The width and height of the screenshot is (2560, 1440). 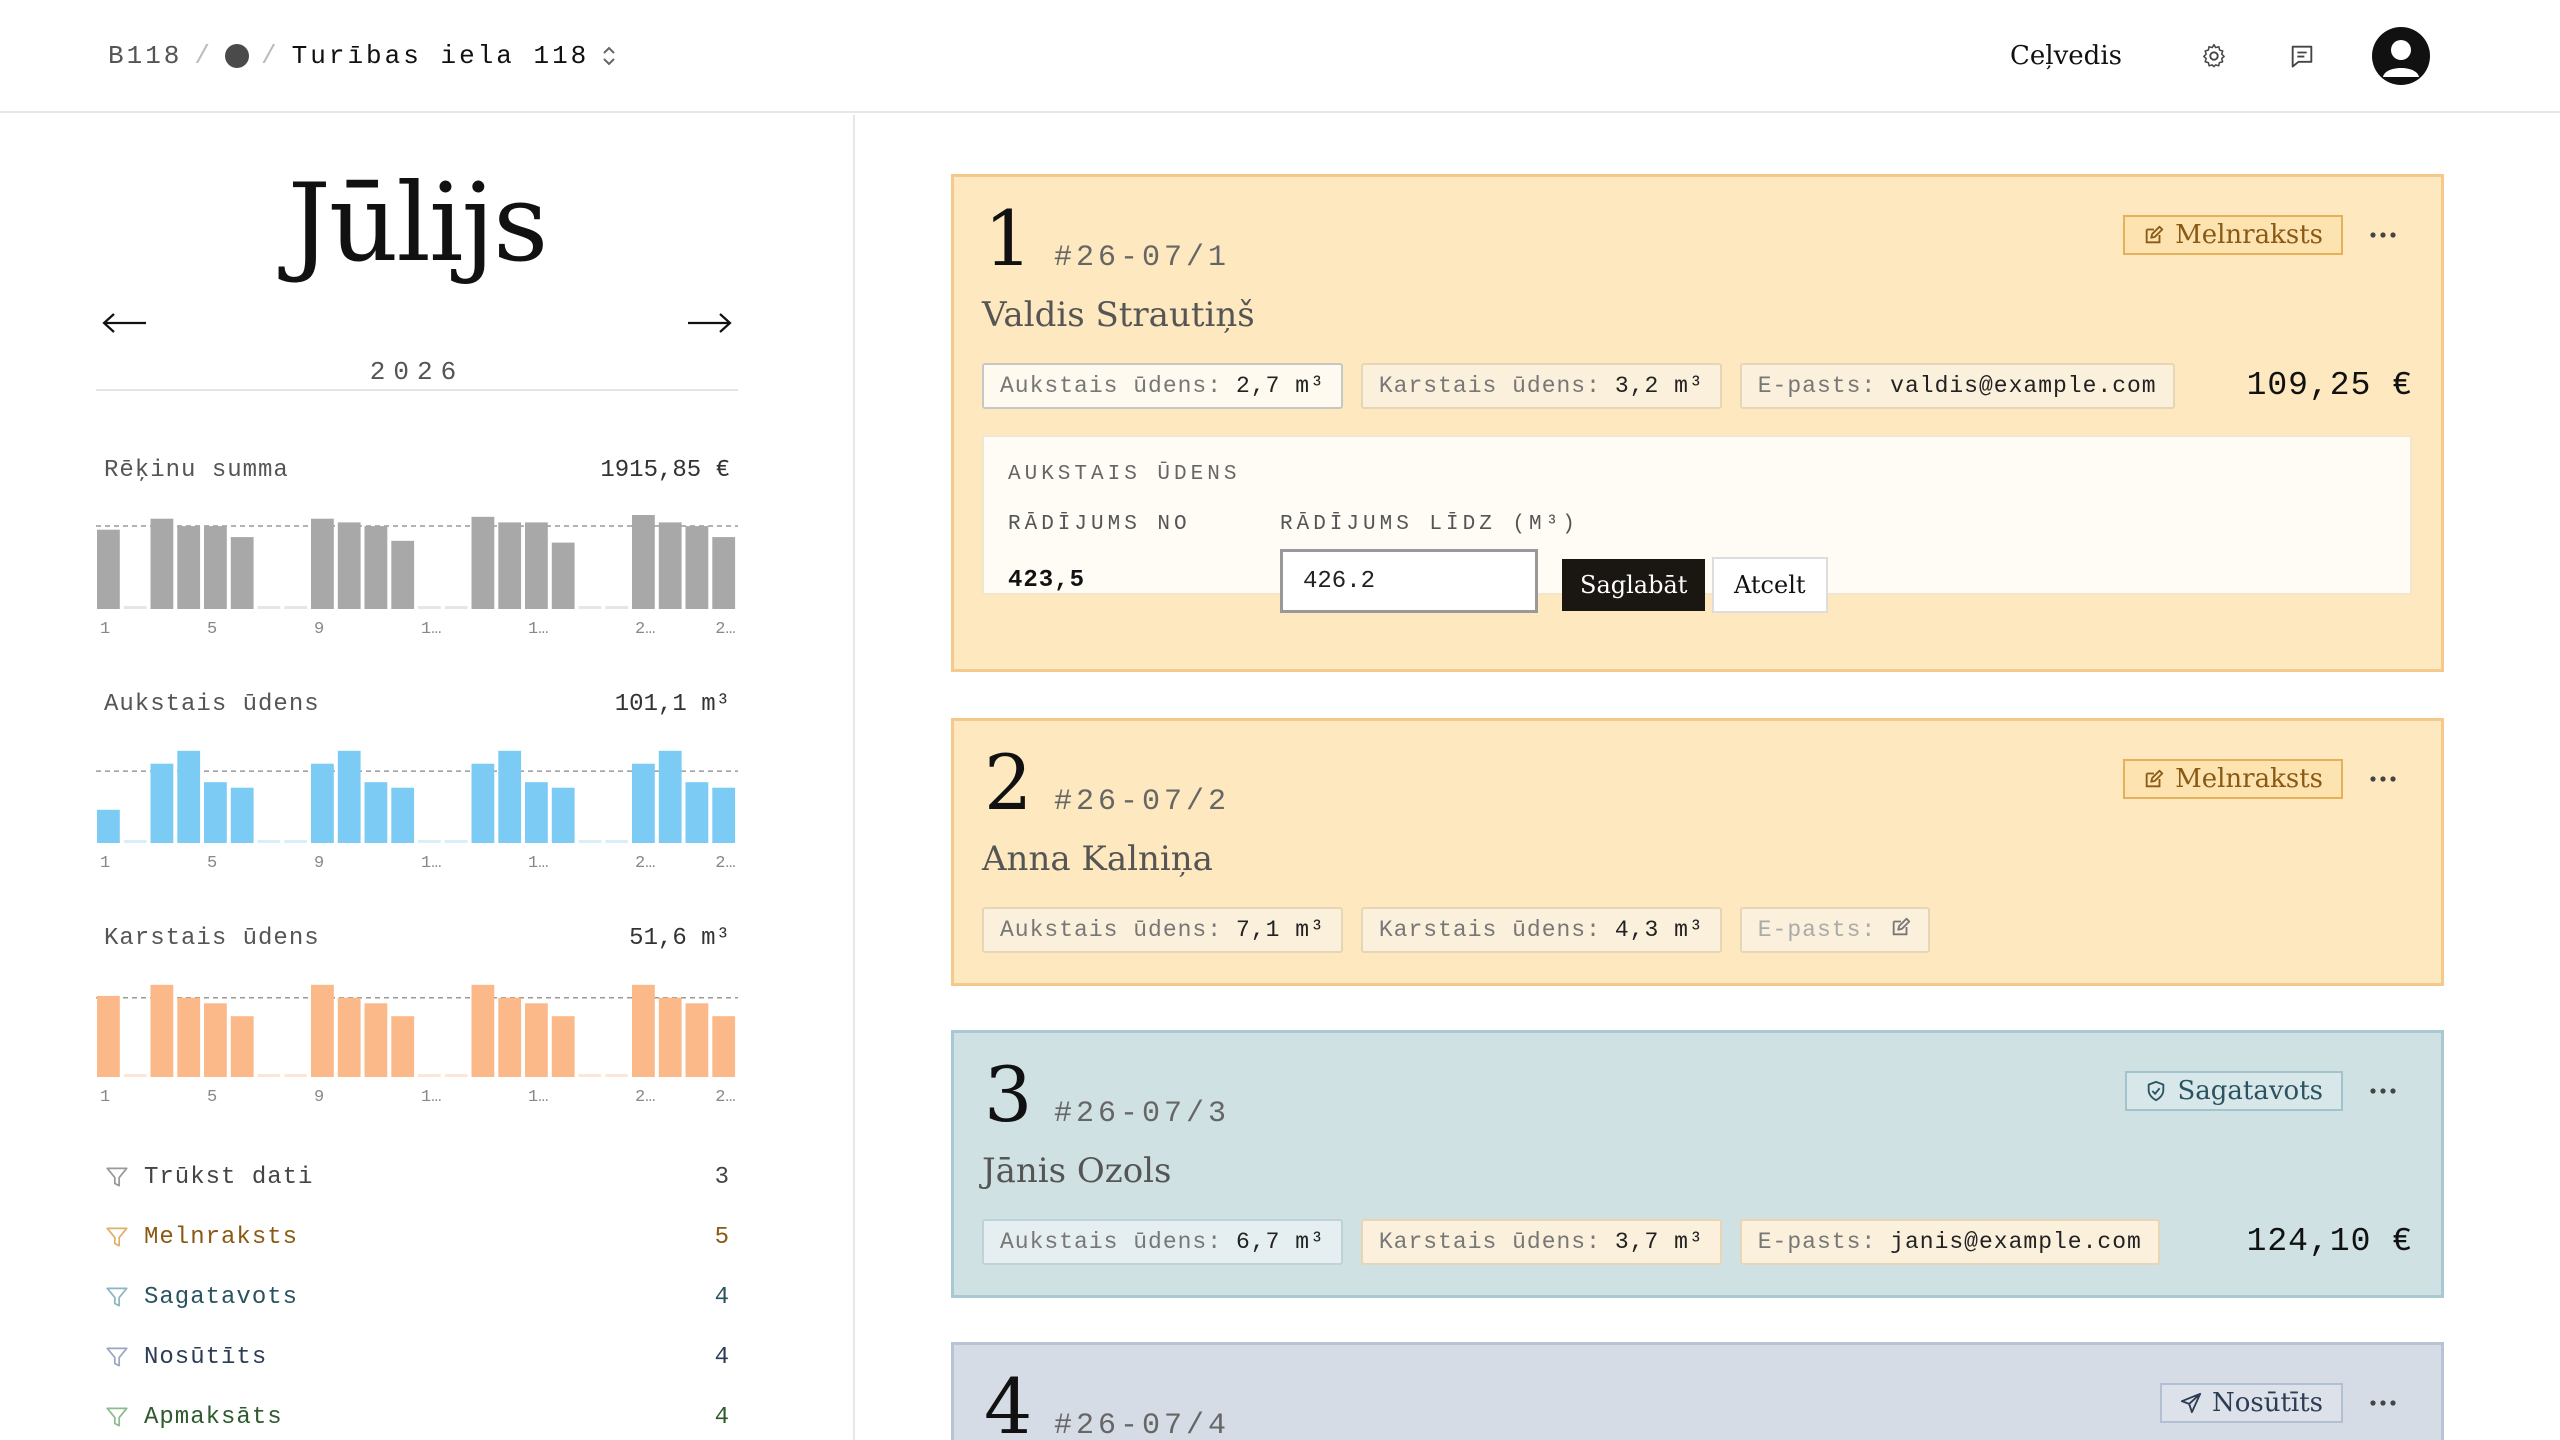 I want to click on filter-prepared: Sagatavots 4, so click(x=417, y=1297).